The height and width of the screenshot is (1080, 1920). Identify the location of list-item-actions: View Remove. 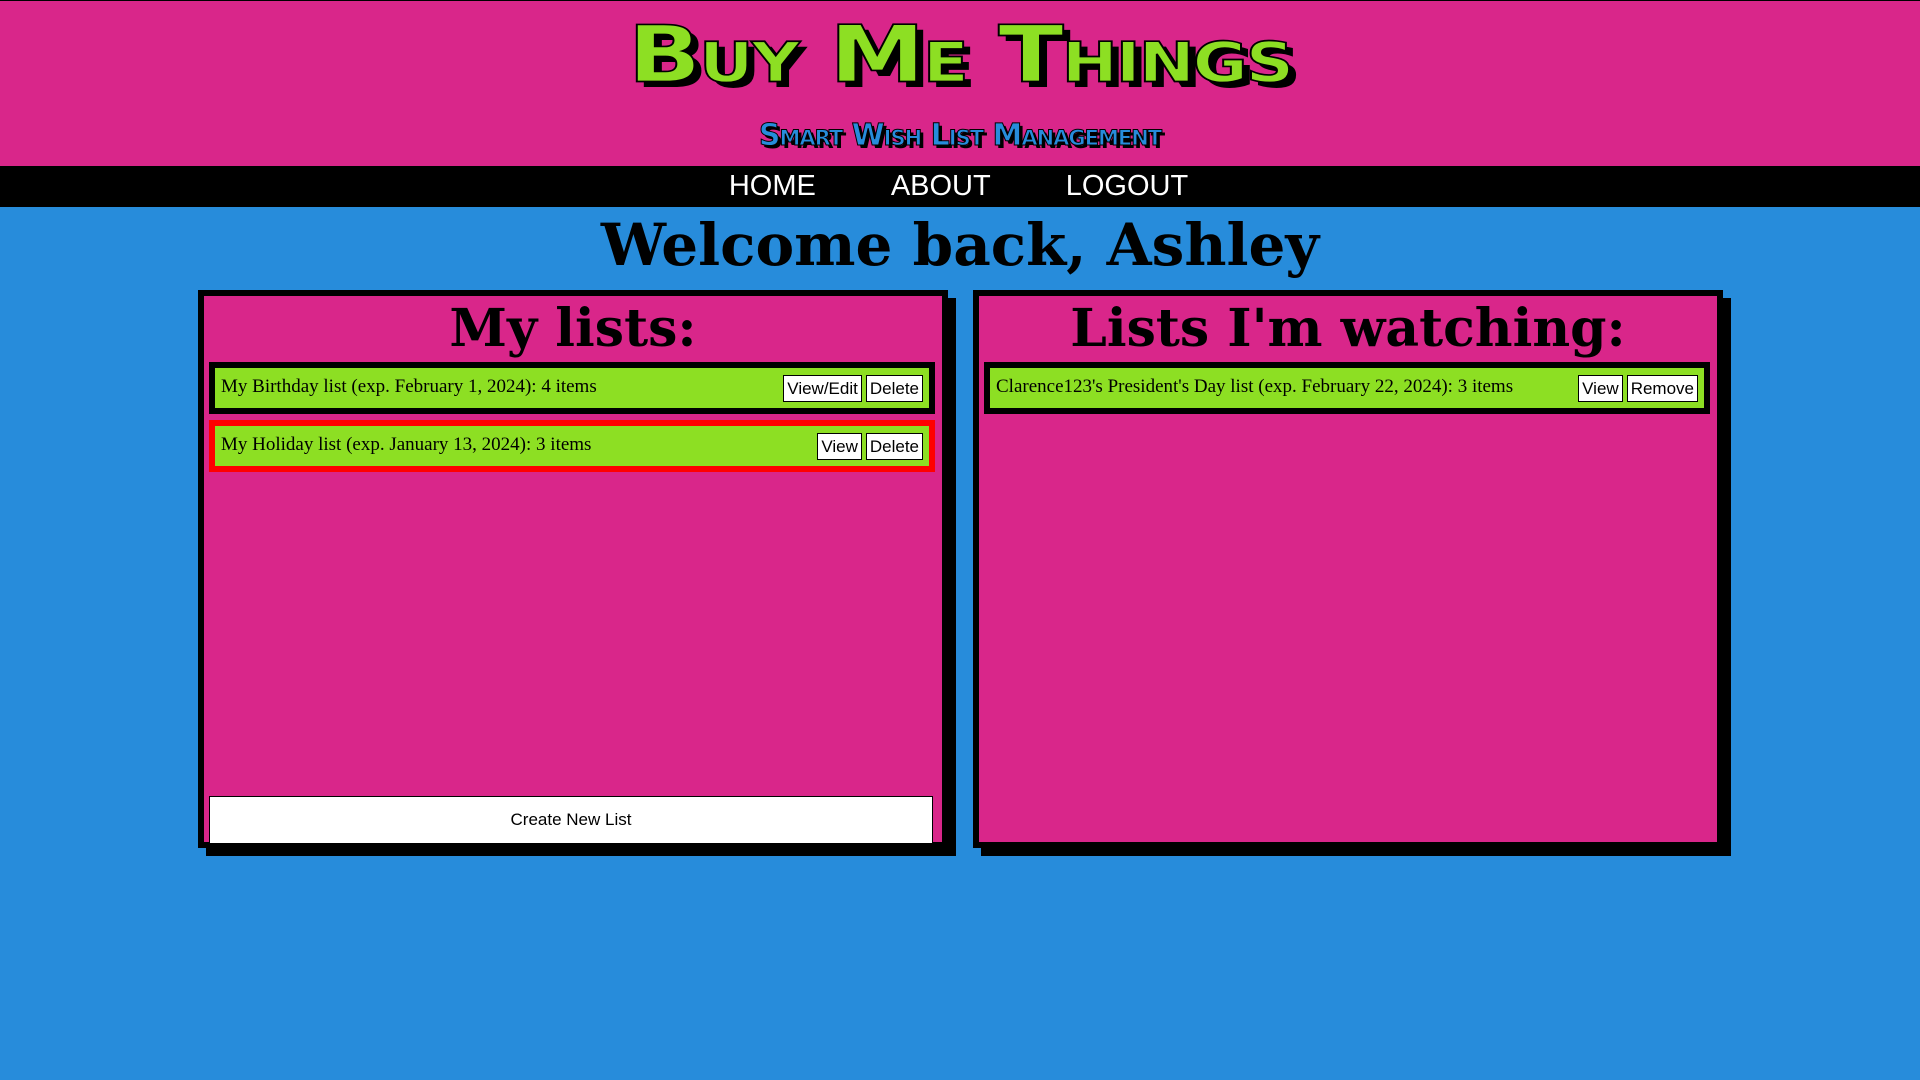
(1638, 388).